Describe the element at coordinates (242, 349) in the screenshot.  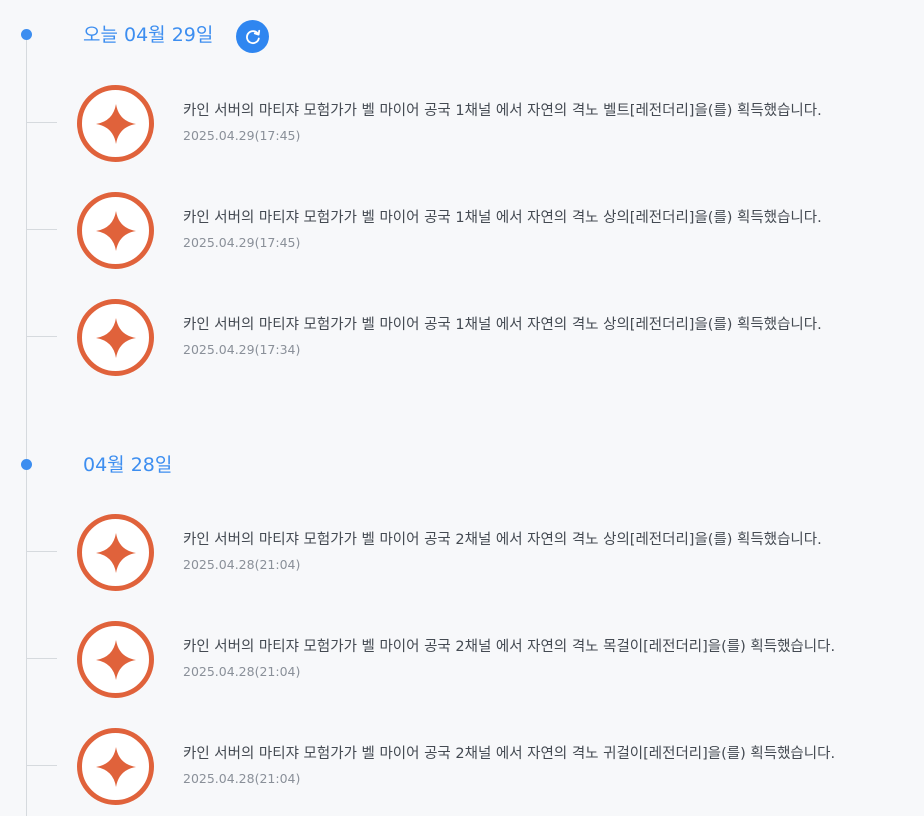
I see `acquisition-time: 2025.04.29(17:34)` at that location.